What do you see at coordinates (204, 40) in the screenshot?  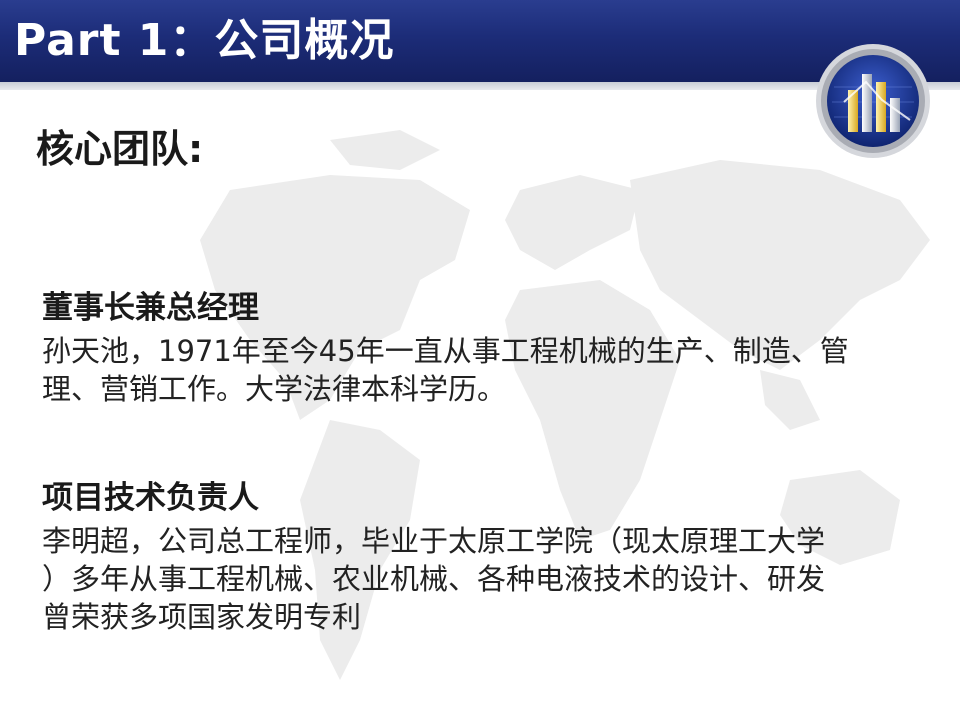 I see `slide-title: Part 1：公司概况` at bounding box center [204, 40].